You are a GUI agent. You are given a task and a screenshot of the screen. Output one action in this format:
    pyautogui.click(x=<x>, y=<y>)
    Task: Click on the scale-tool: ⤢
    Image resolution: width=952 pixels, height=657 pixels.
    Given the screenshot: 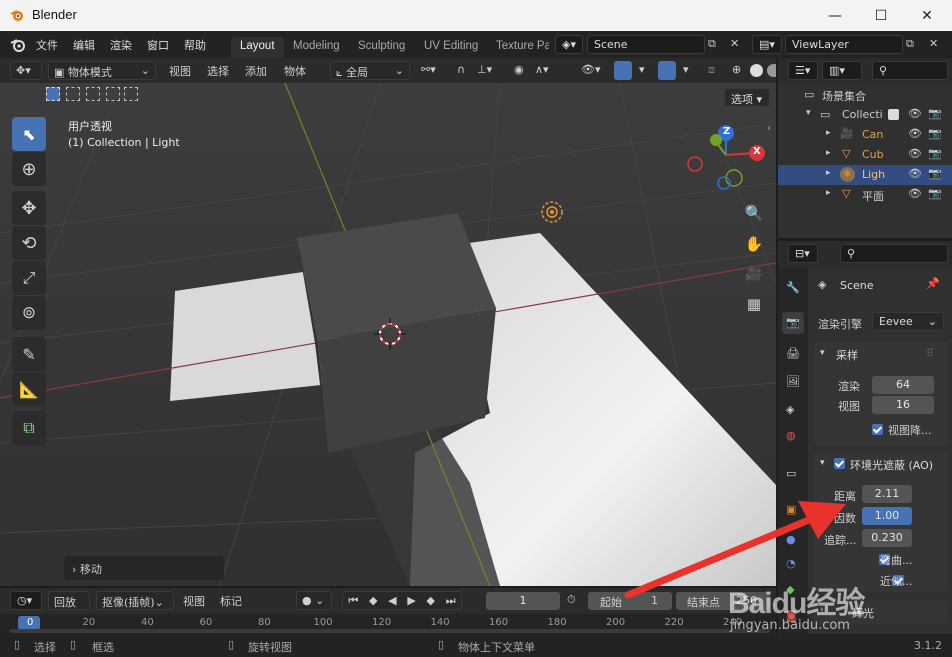 What is the action you would take?
    pyautogui.click(x=29, y=278)
    